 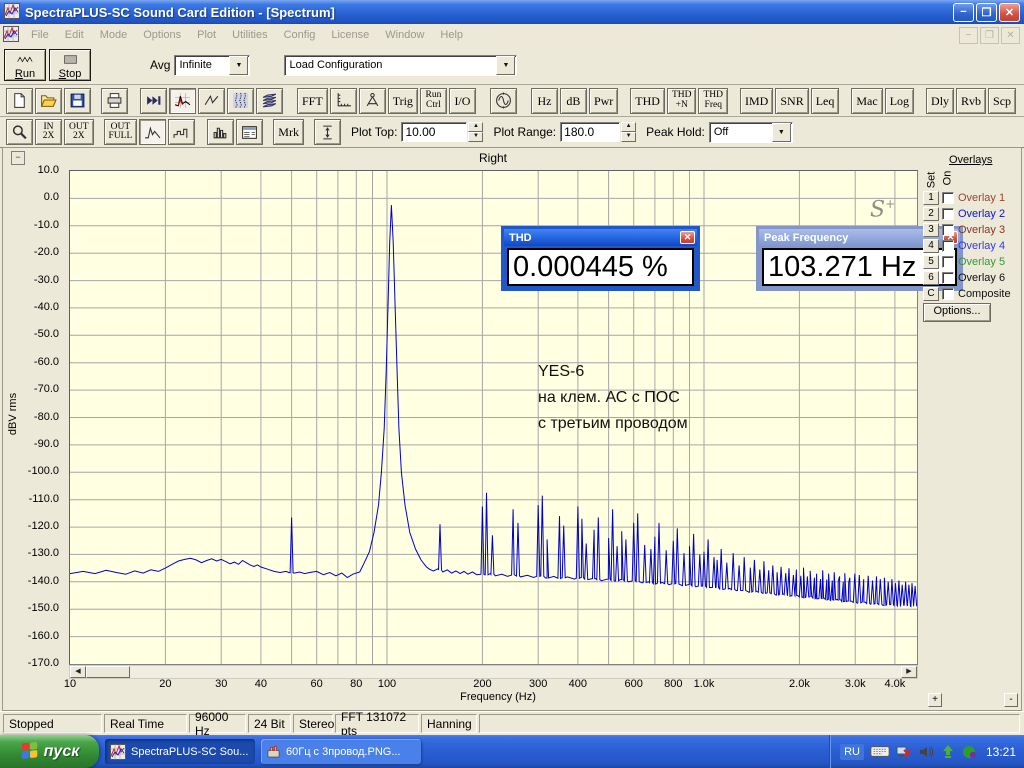 I want to click on plot-range-input, so click(x=590, y=132).